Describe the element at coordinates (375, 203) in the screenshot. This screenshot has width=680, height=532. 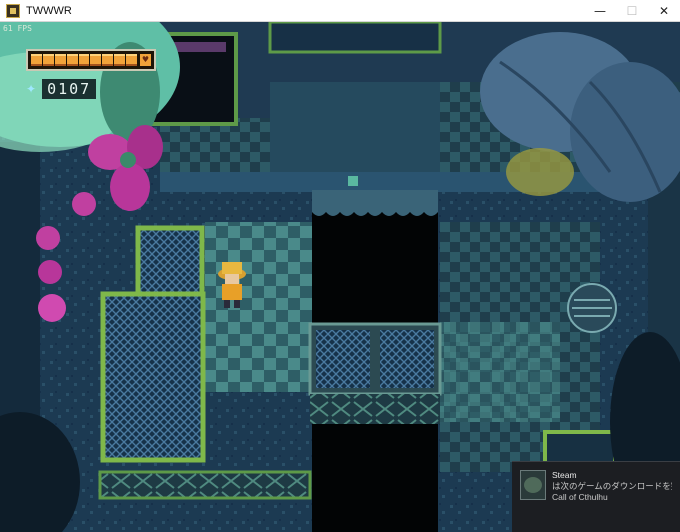
I see `pit-edge` at that location.